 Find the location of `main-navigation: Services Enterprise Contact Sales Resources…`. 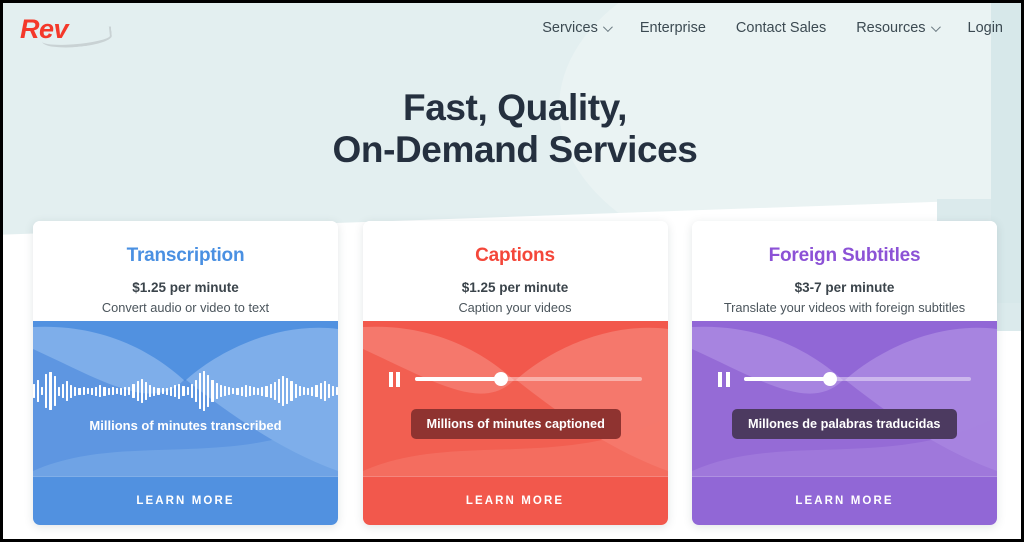

main-navigation: Services Enterprise Contact Sales Resources… is located at coordinates (772, 28).